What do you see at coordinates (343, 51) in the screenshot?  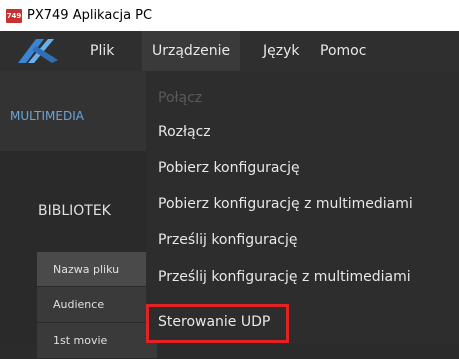 I see `menu-help: Pomoc` at bounding box center [343, 51].